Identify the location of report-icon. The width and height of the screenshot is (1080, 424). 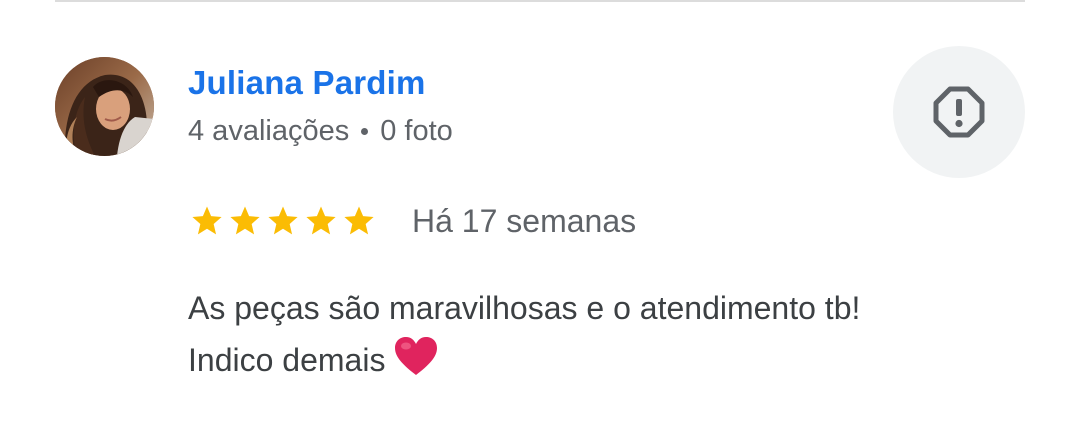
(959, 112).